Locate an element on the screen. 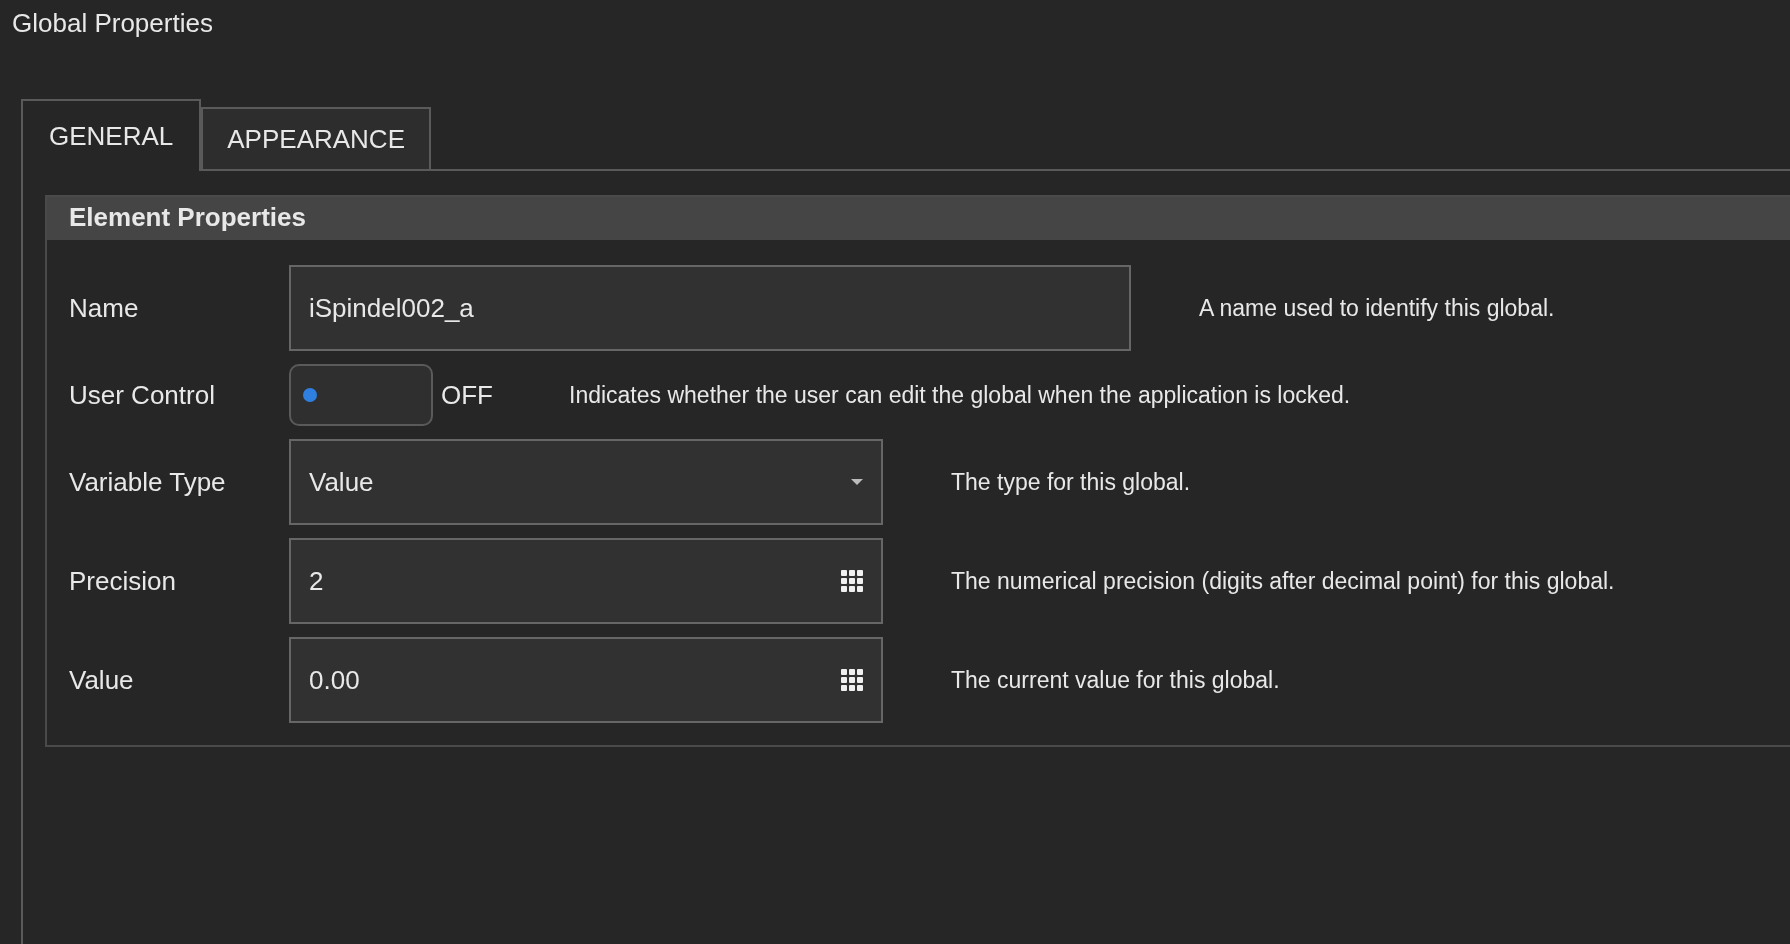  caret-icon is located at coordinates (857, 482).